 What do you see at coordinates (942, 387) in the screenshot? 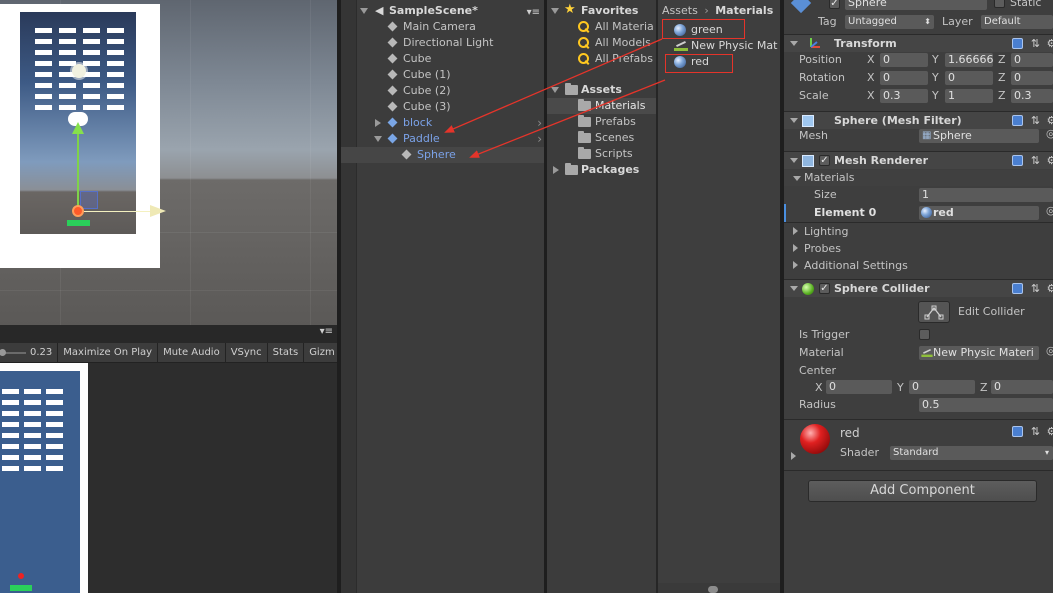
I see `center-y-field: 0` at bounding box center [942, 387].